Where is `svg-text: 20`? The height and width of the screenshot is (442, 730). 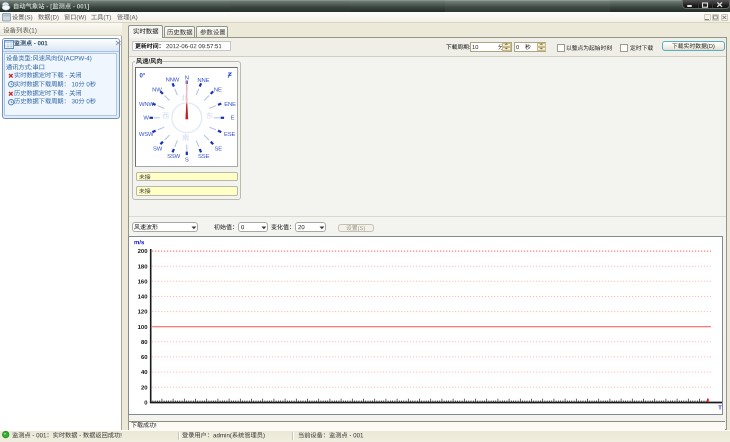
svg-text: 20 is located at coordinates (144, 388).